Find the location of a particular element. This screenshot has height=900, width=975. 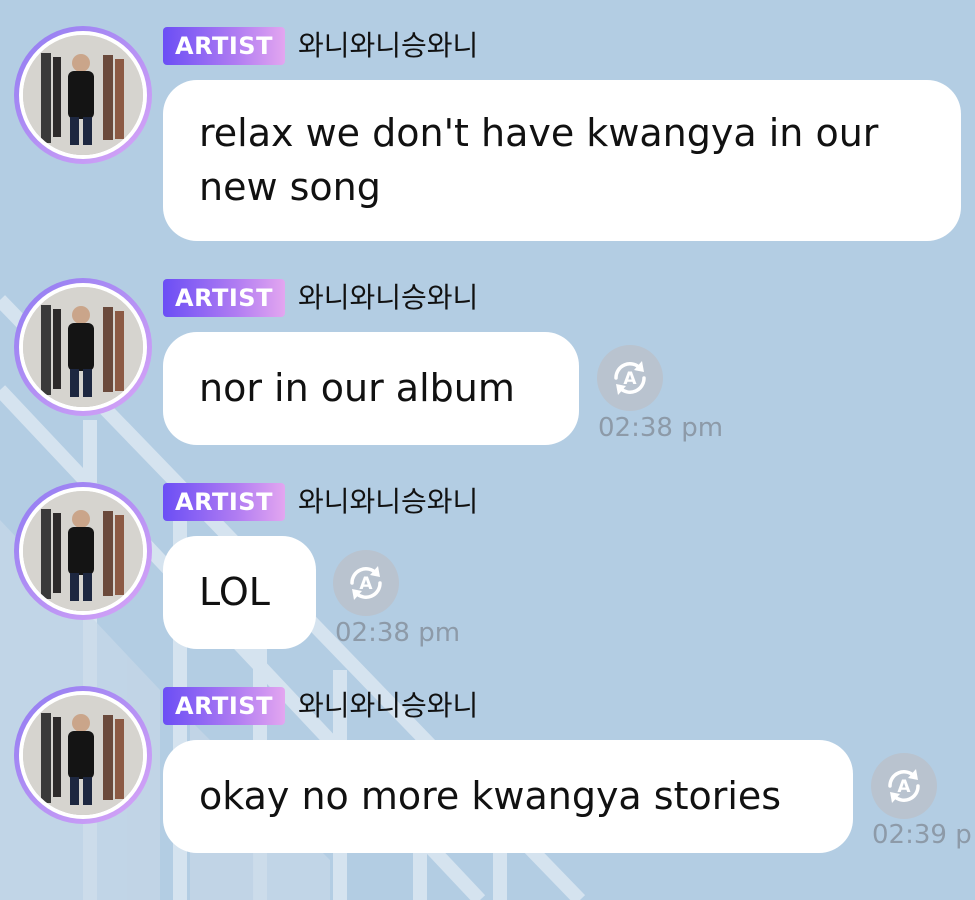

message-bubble: okay no more kwangya stories is located at coordinates (508, 796).